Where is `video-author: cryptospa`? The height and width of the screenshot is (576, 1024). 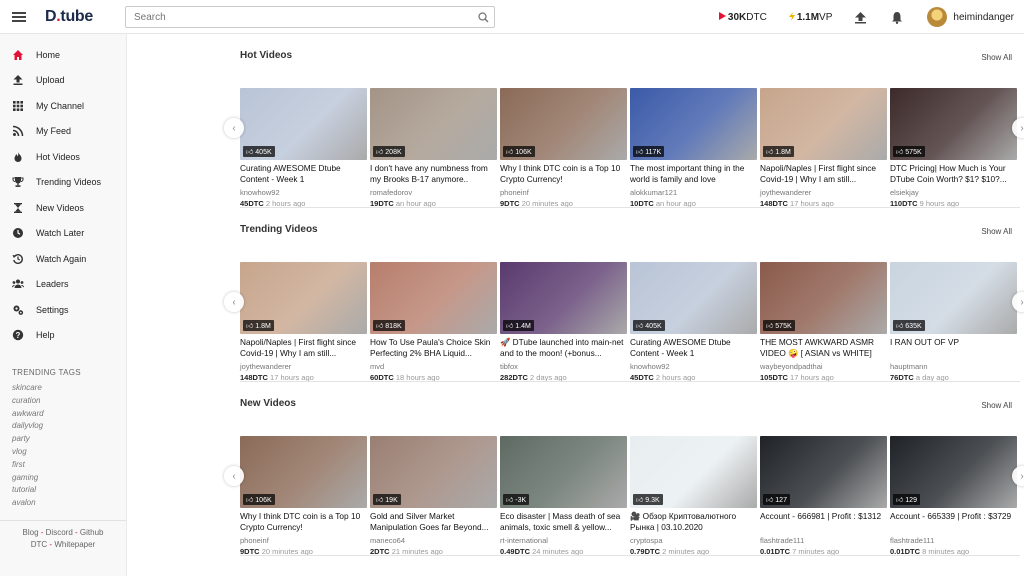
video-author: cryptospa is located at coordinates (693, 540).